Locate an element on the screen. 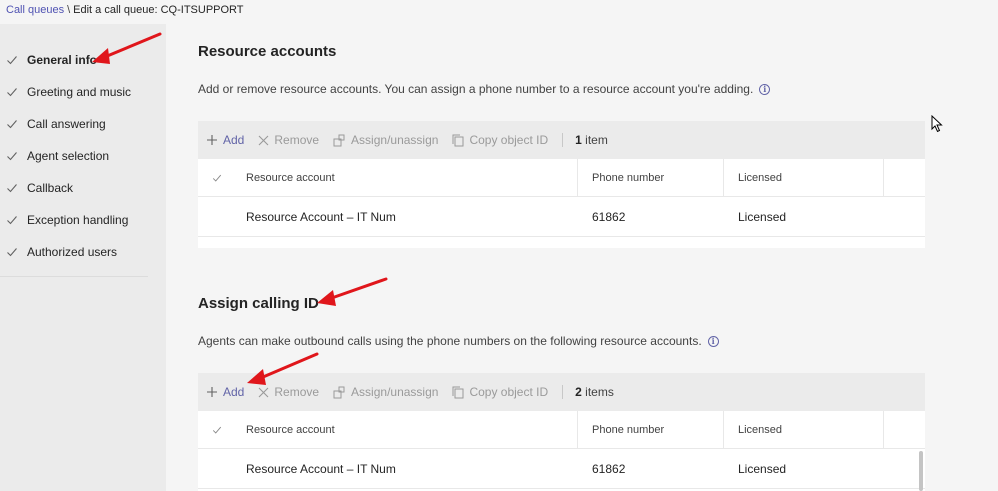 Image resolution: width=998 pixels, height=491 pixels. annotation-arrow-add is located at coordinates (283, 368).